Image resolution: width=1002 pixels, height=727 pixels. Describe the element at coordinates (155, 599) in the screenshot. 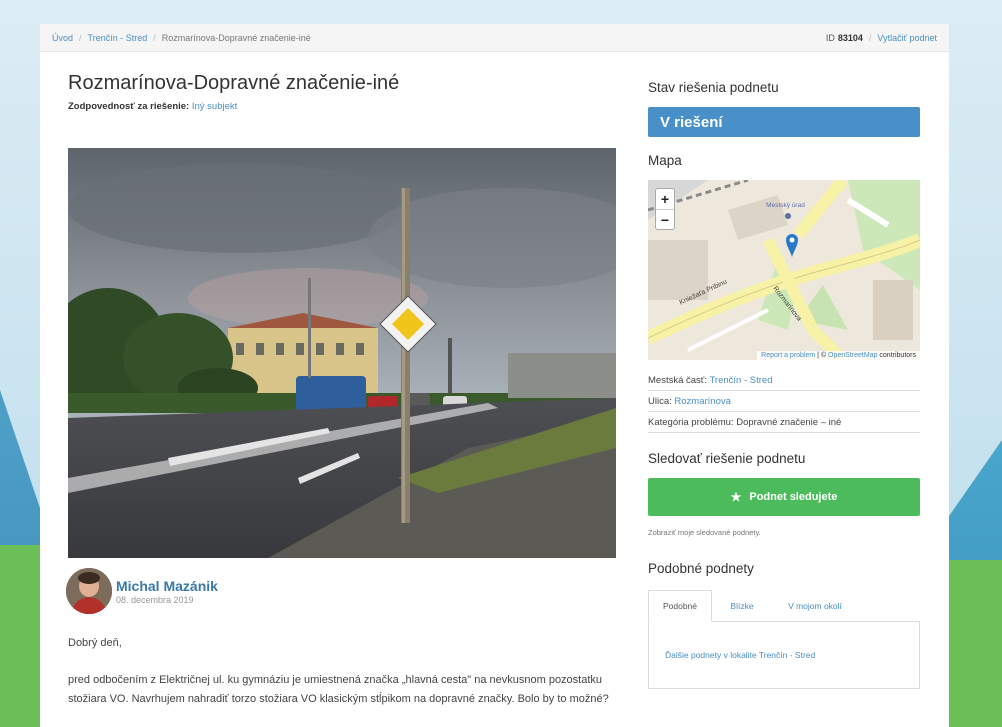

I see `author-date: 08. decembra 2019` at that location.